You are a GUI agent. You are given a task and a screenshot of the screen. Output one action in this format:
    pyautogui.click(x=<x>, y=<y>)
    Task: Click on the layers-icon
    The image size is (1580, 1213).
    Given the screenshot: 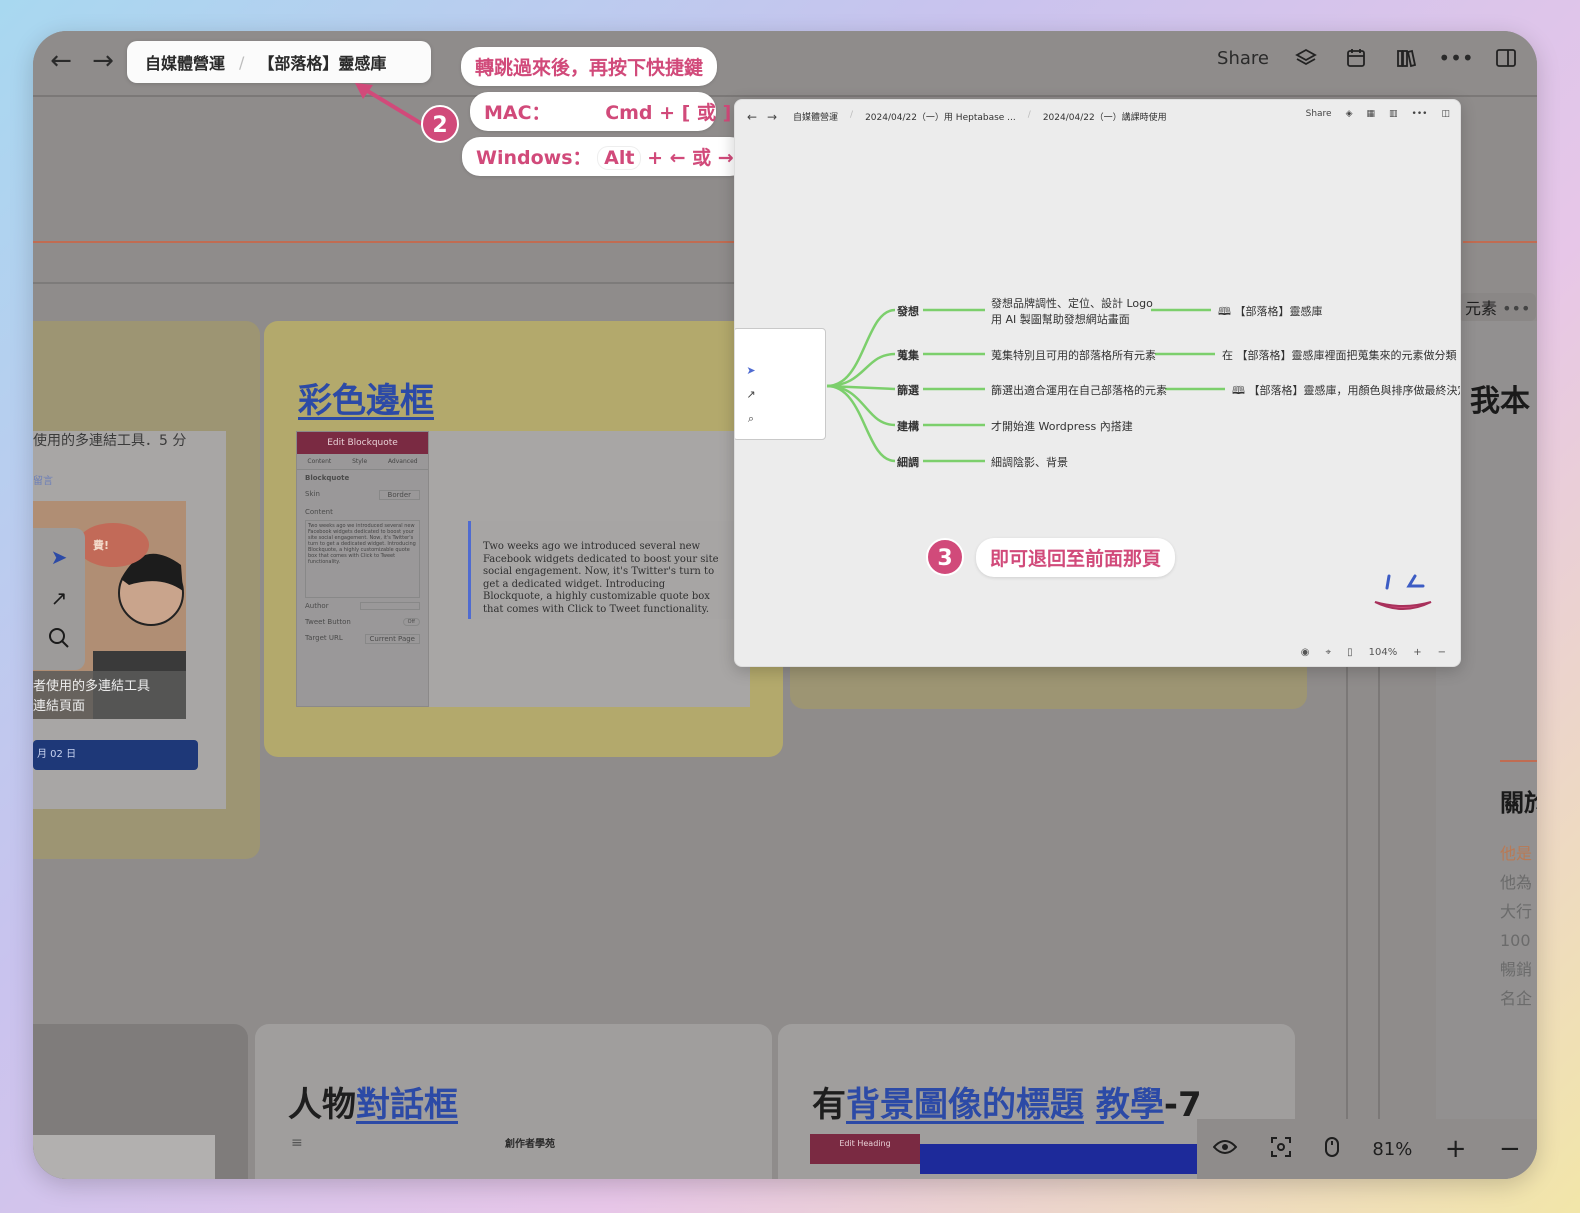 What is the action you would take?
    pyautogui.click(x=1306, y=58)
    